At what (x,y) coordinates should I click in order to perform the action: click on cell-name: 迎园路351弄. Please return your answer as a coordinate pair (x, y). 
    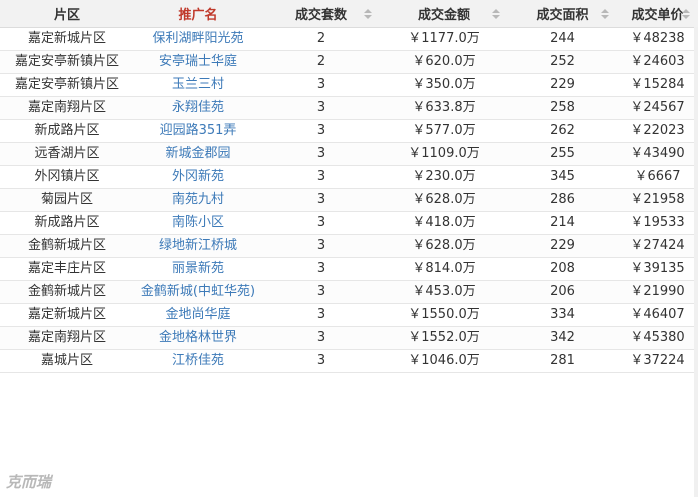
    Looking at the image, I should click on (198, 131).